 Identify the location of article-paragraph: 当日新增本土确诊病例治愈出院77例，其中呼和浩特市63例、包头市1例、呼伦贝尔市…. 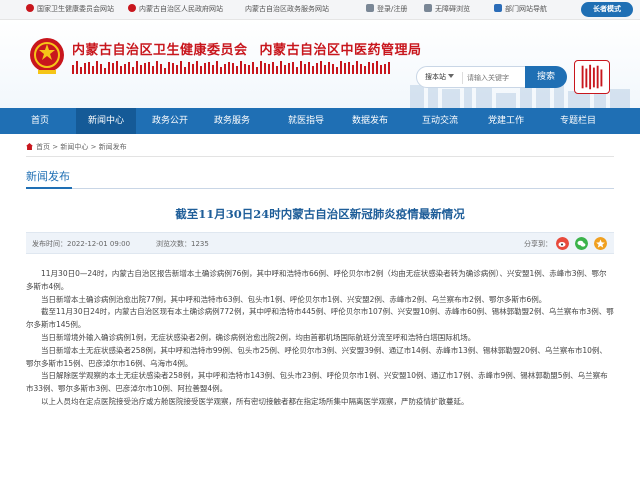
(294, 299).